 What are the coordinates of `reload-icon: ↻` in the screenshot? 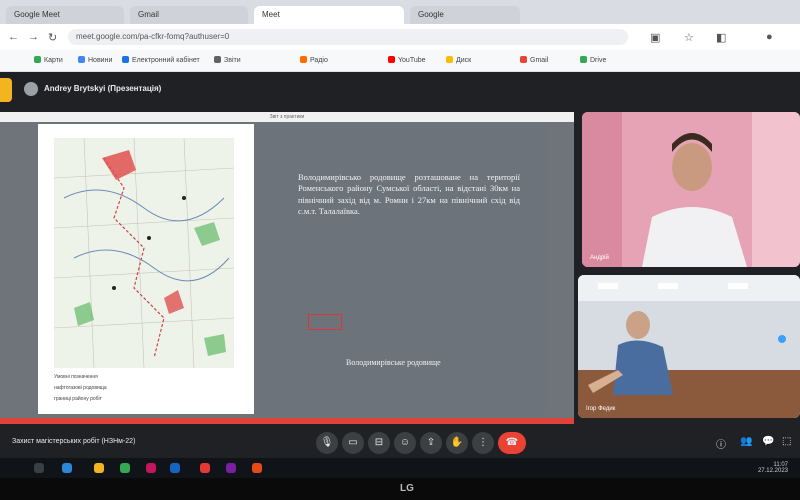 It's located at (52, 37).